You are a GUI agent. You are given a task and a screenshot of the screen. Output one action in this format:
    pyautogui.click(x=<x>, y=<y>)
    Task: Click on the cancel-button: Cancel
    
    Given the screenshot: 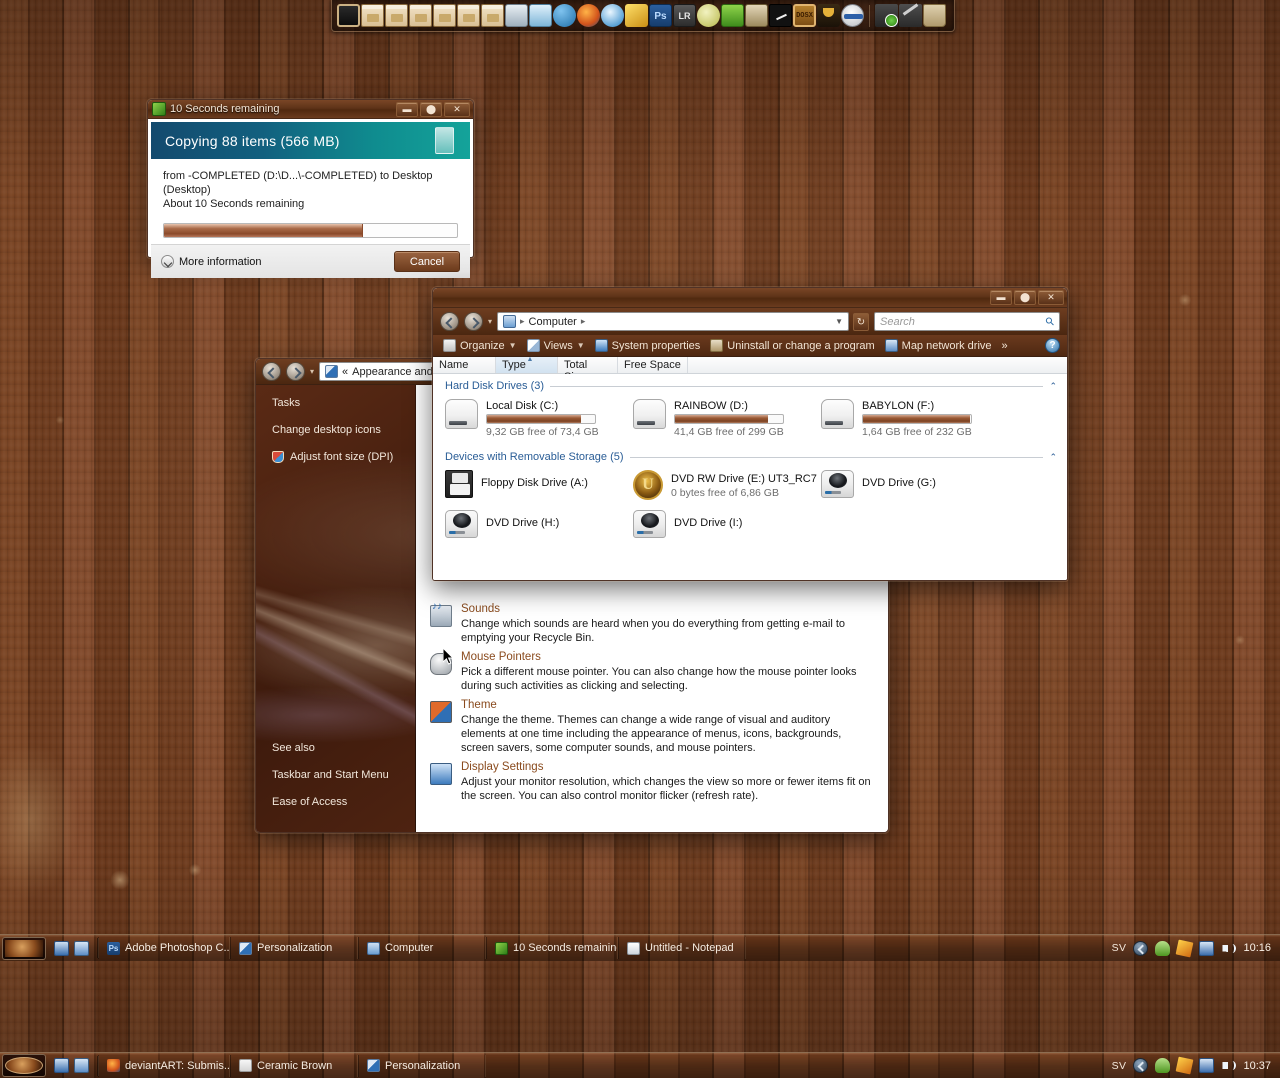 What is the action you would take?
    pyautogui.click(x=427, y=261)
    